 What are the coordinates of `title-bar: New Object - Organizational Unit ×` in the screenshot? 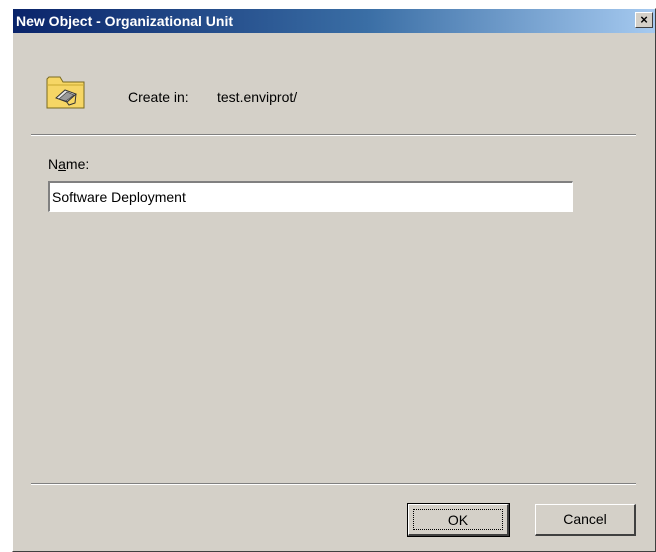 It's located at (334, 21).